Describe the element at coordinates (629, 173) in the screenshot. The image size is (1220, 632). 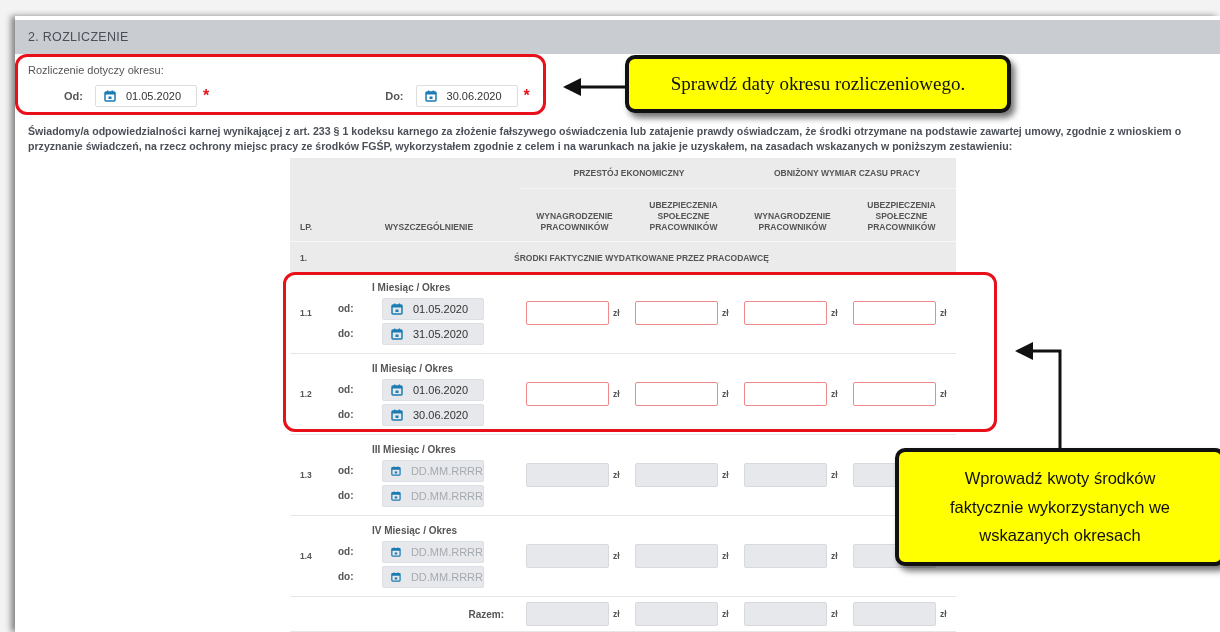
I see `group-header: PRZESTÓJ EKONOMICZNY` at that location.